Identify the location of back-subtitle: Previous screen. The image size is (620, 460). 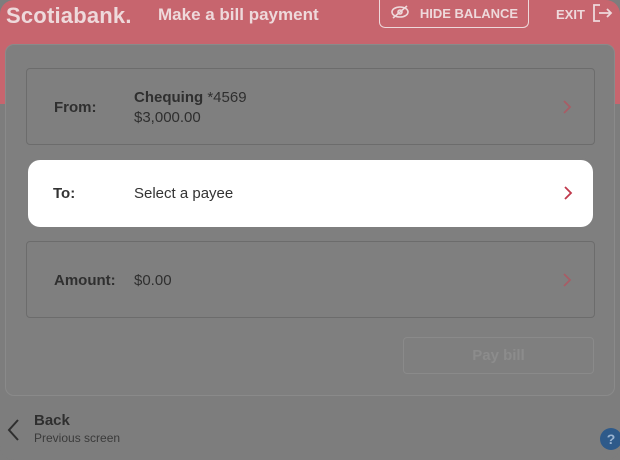
(77, 438).